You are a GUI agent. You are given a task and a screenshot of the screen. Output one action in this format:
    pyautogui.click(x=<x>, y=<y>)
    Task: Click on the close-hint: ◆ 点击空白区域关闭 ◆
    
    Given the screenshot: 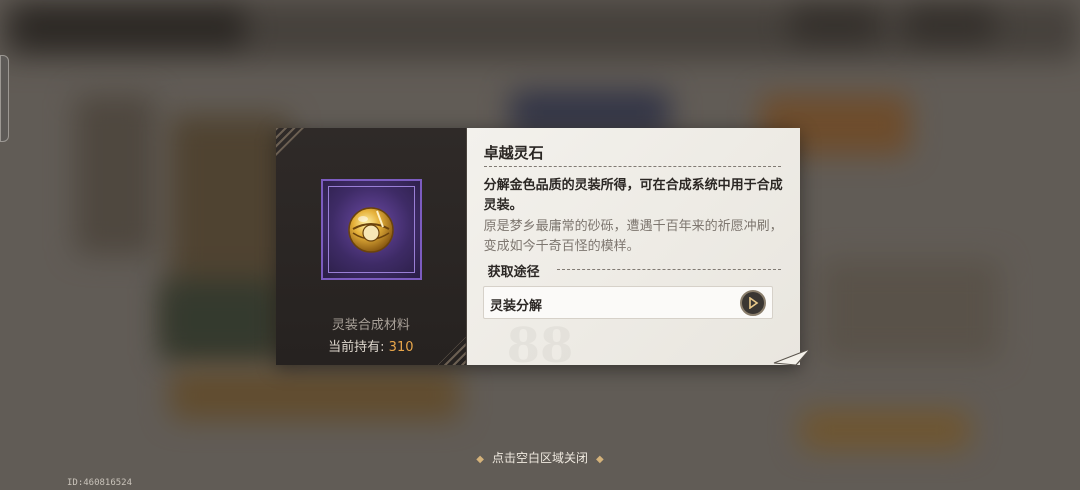 What is the action you would take?
    pyautogui.click(x=540, y=457)
    